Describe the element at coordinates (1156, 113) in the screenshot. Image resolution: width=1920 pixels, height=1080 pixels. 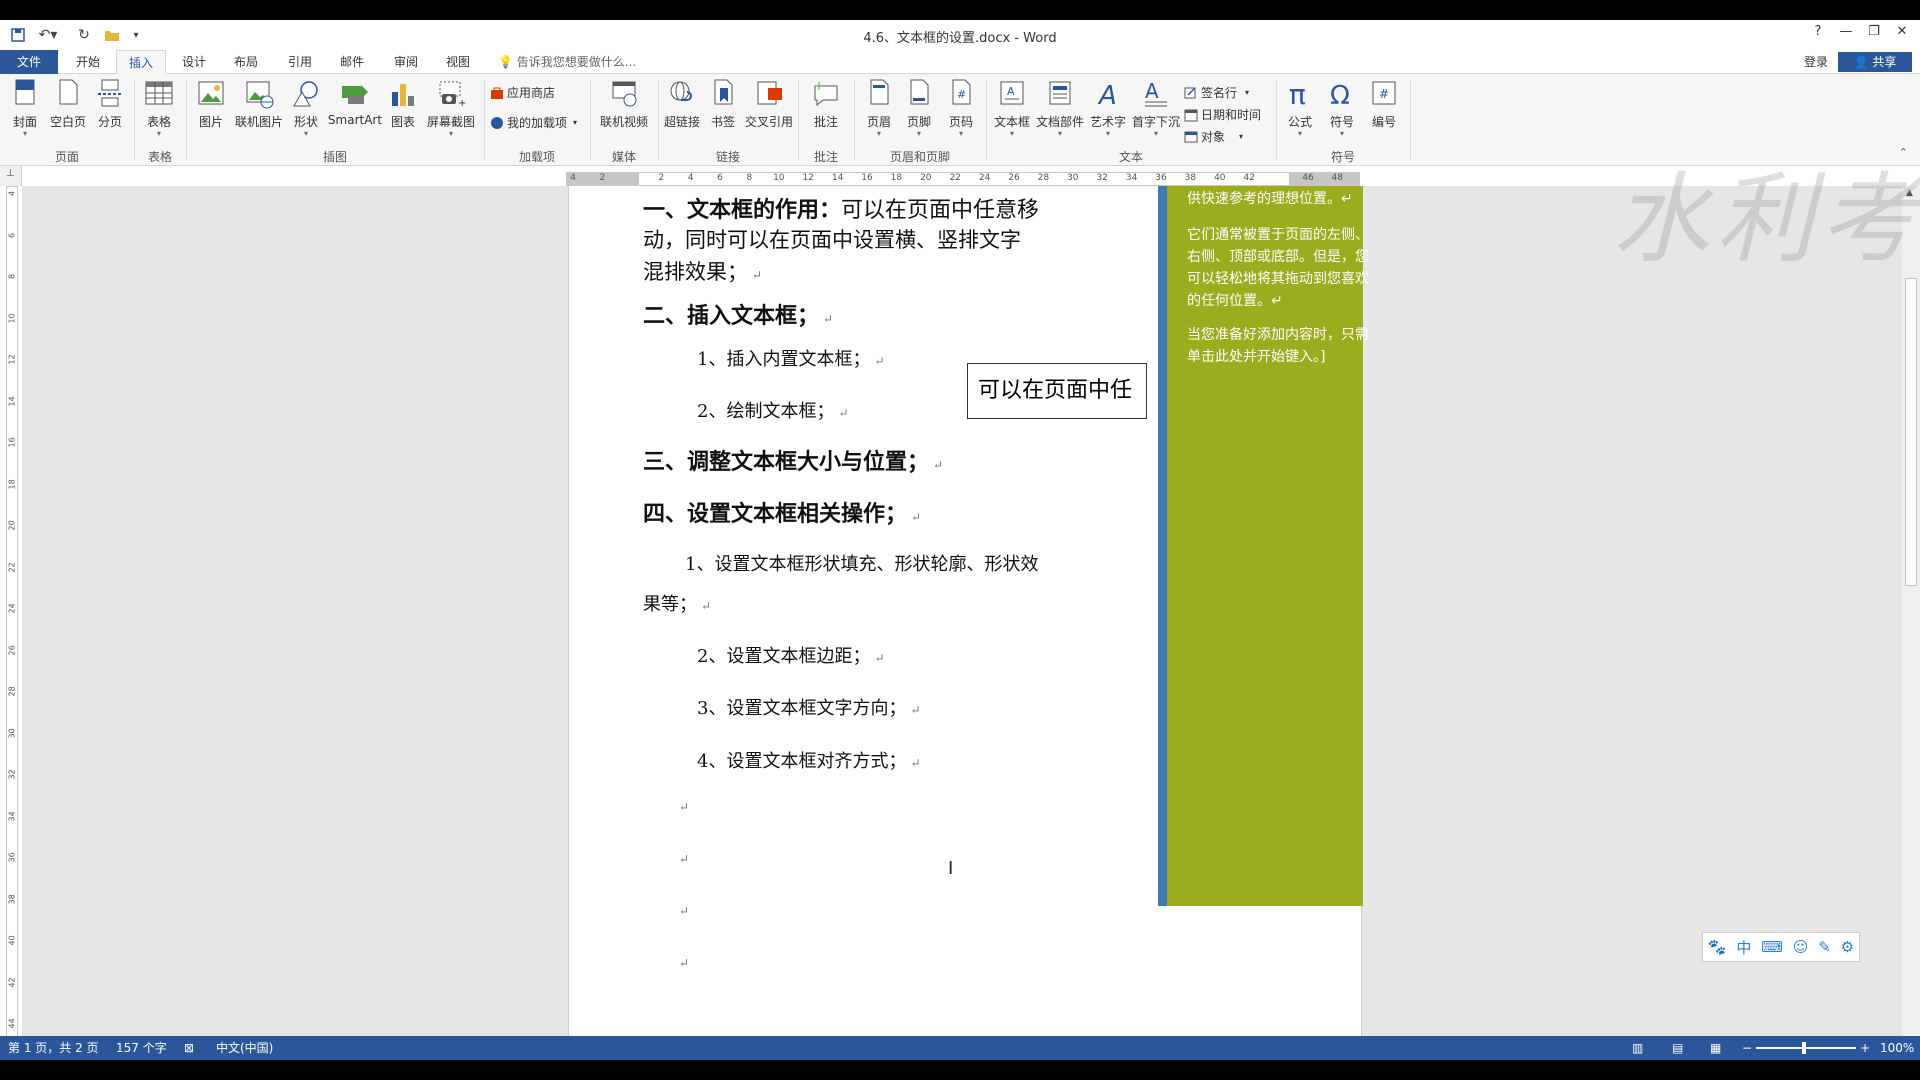
I see `drop-cap-button: A 首字下沉 ▾` at that location.